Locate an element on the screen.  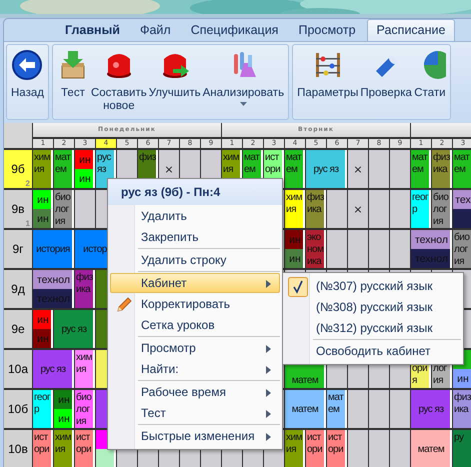
class-label: 10а is located at coordinates (18, 369).